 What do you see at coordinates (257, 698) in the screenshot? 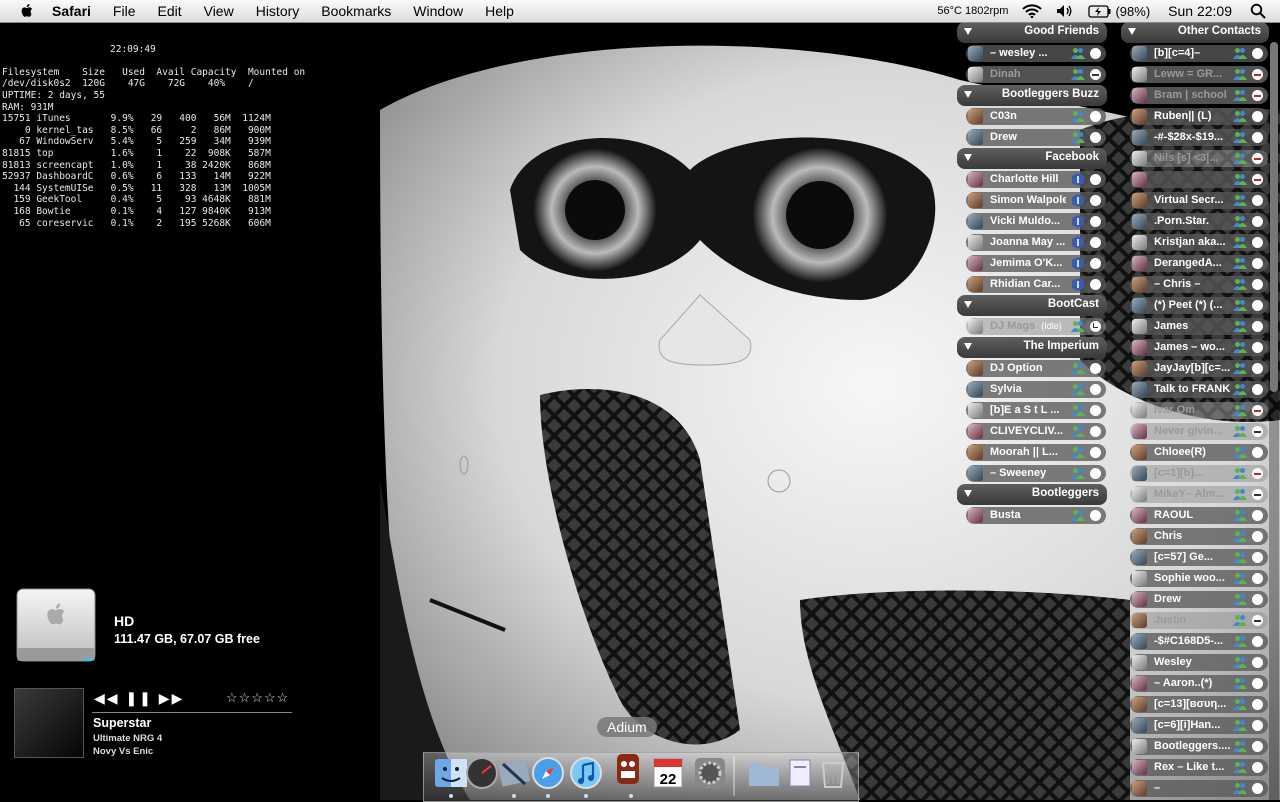
I see `track-rating: ☆☆☆☆☆` at bounding box center [257, 698].